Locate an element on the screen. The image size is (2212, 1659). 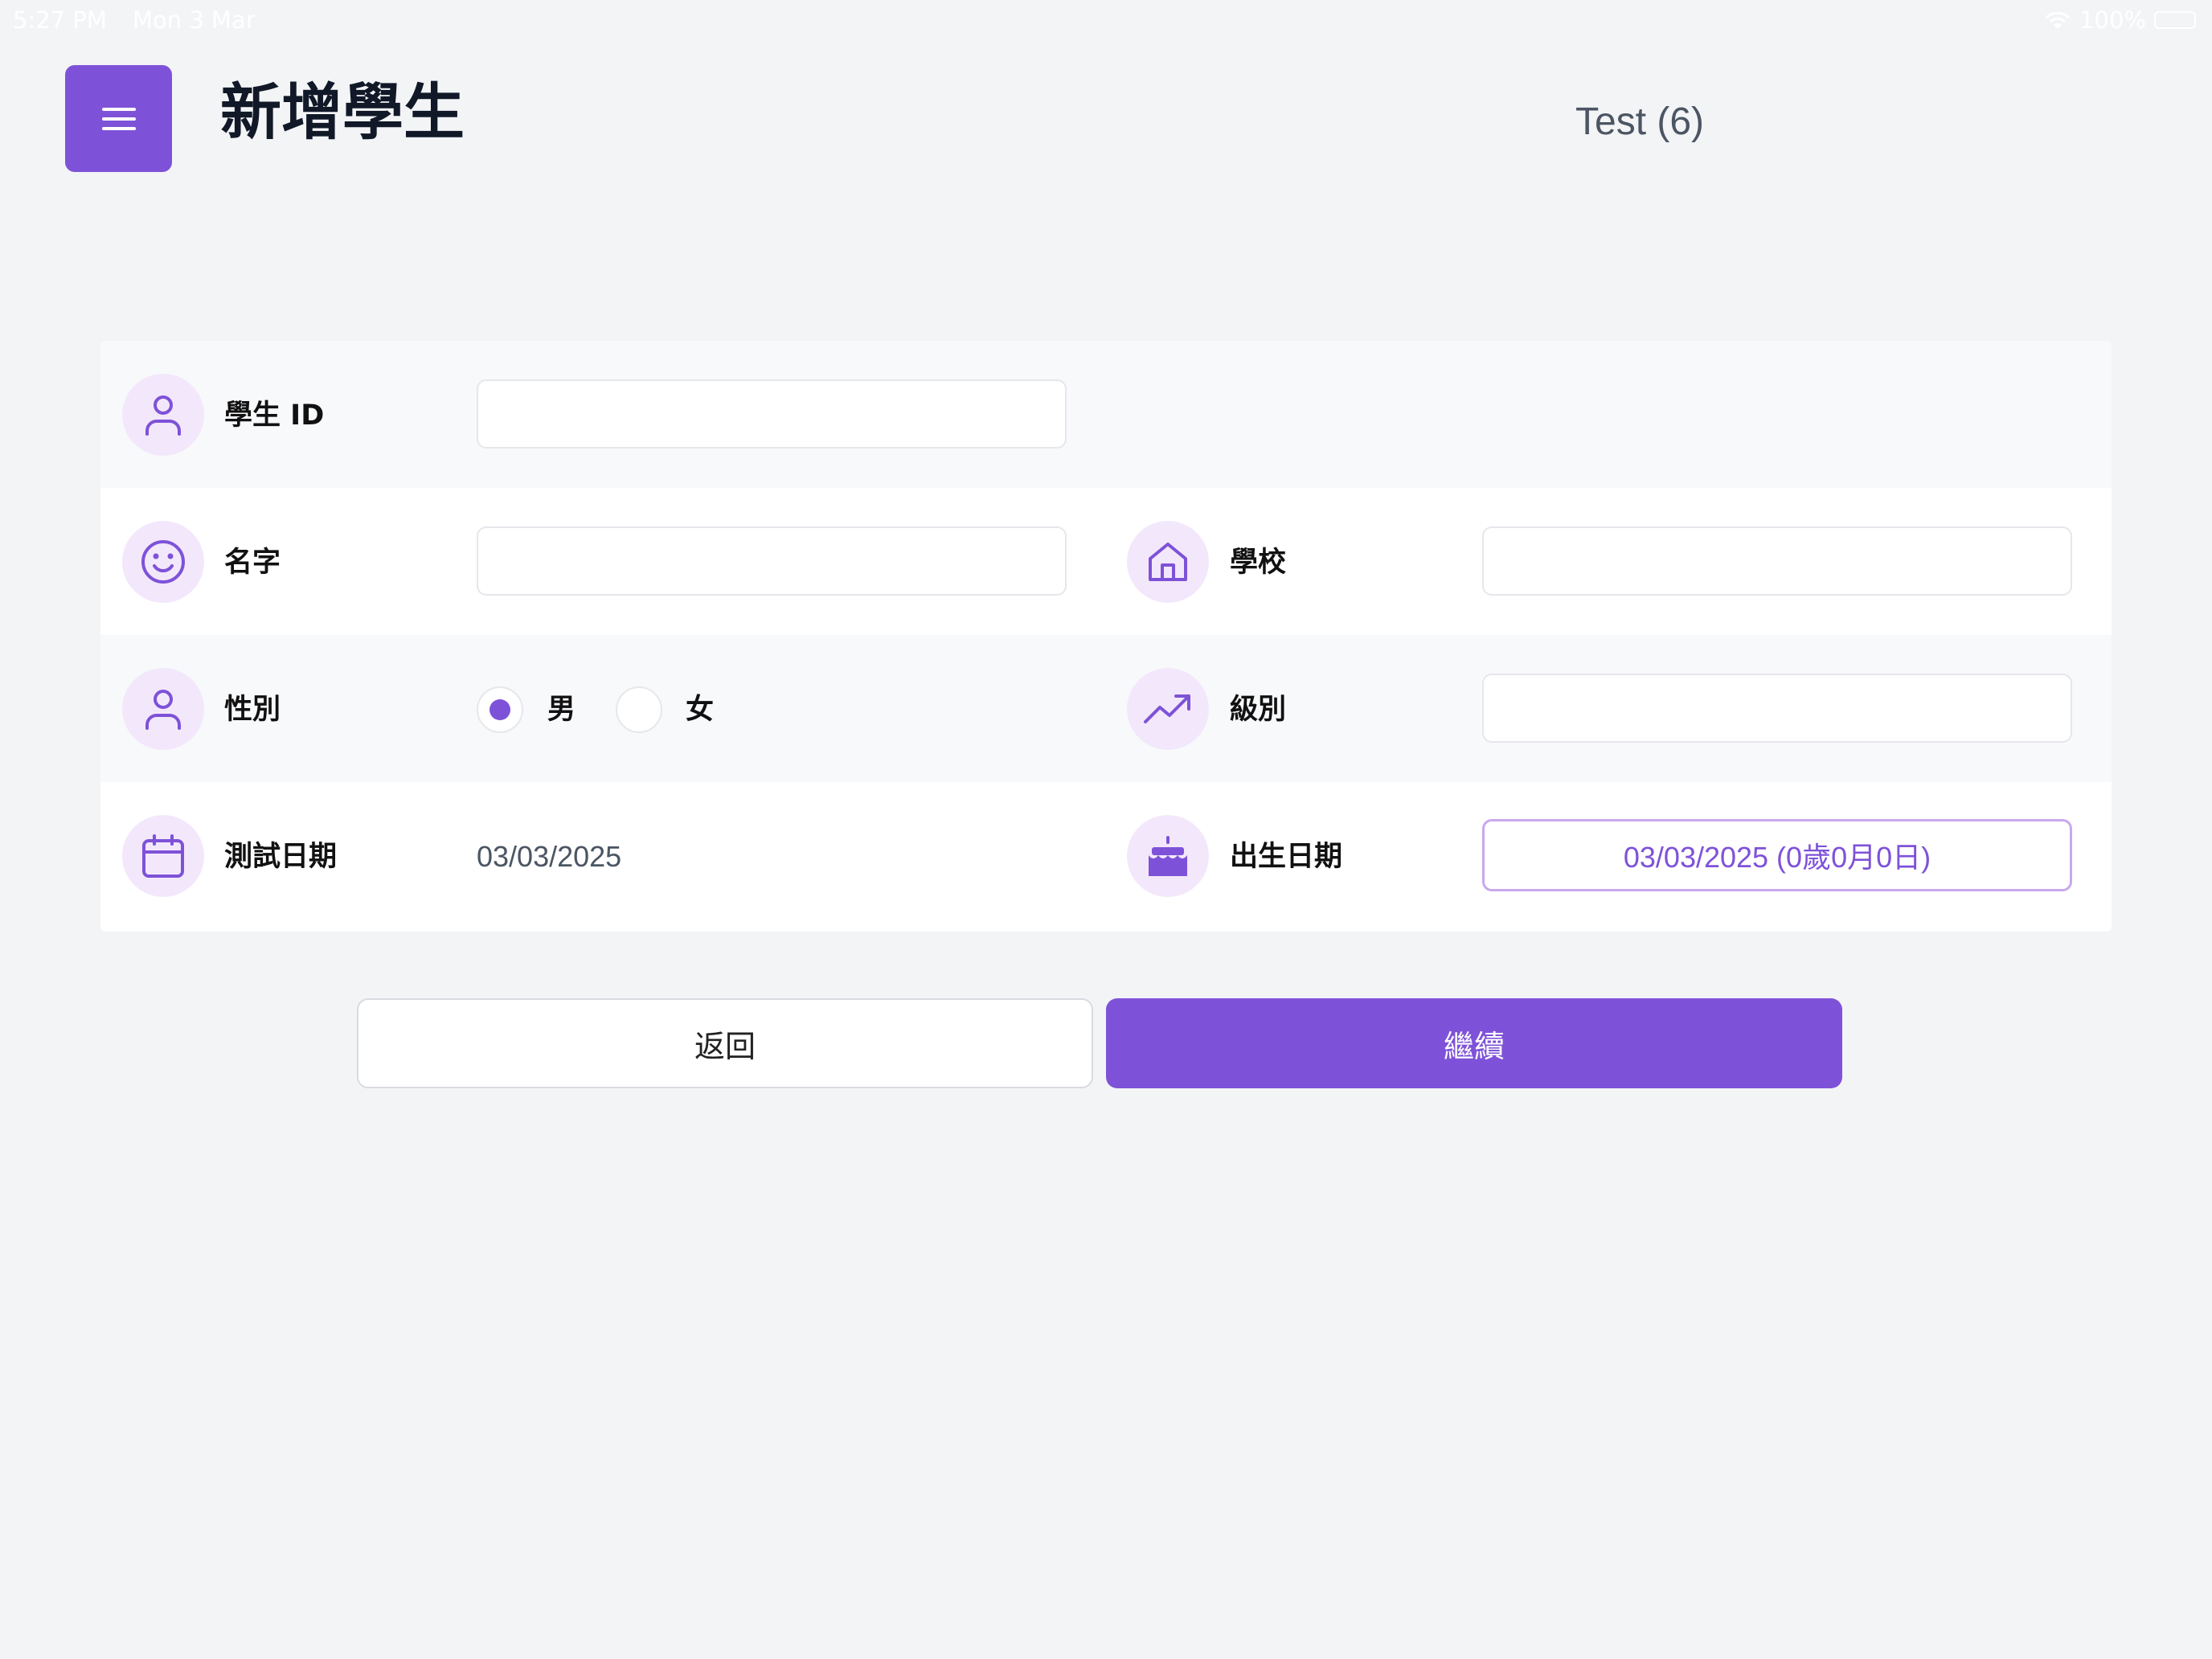
status-date: Mon 3 Mar is located at coordinates (194, 20).